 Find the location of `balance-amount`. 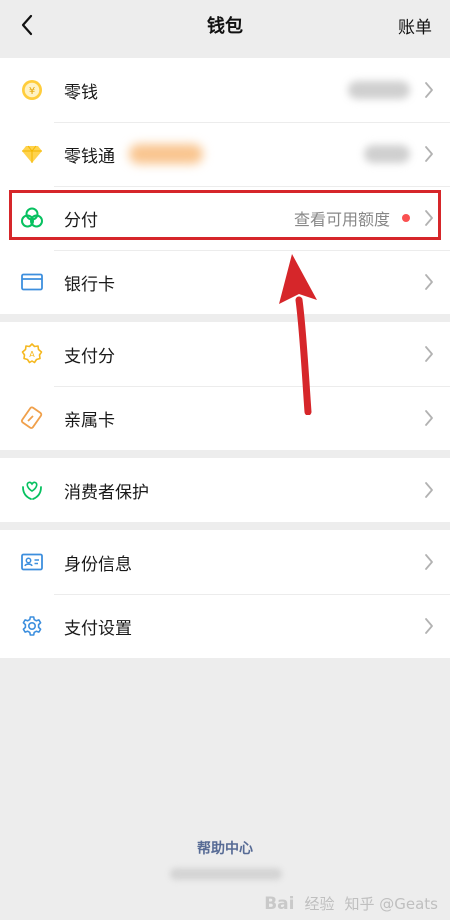

balance-amount is located at coordinates (379, 90).